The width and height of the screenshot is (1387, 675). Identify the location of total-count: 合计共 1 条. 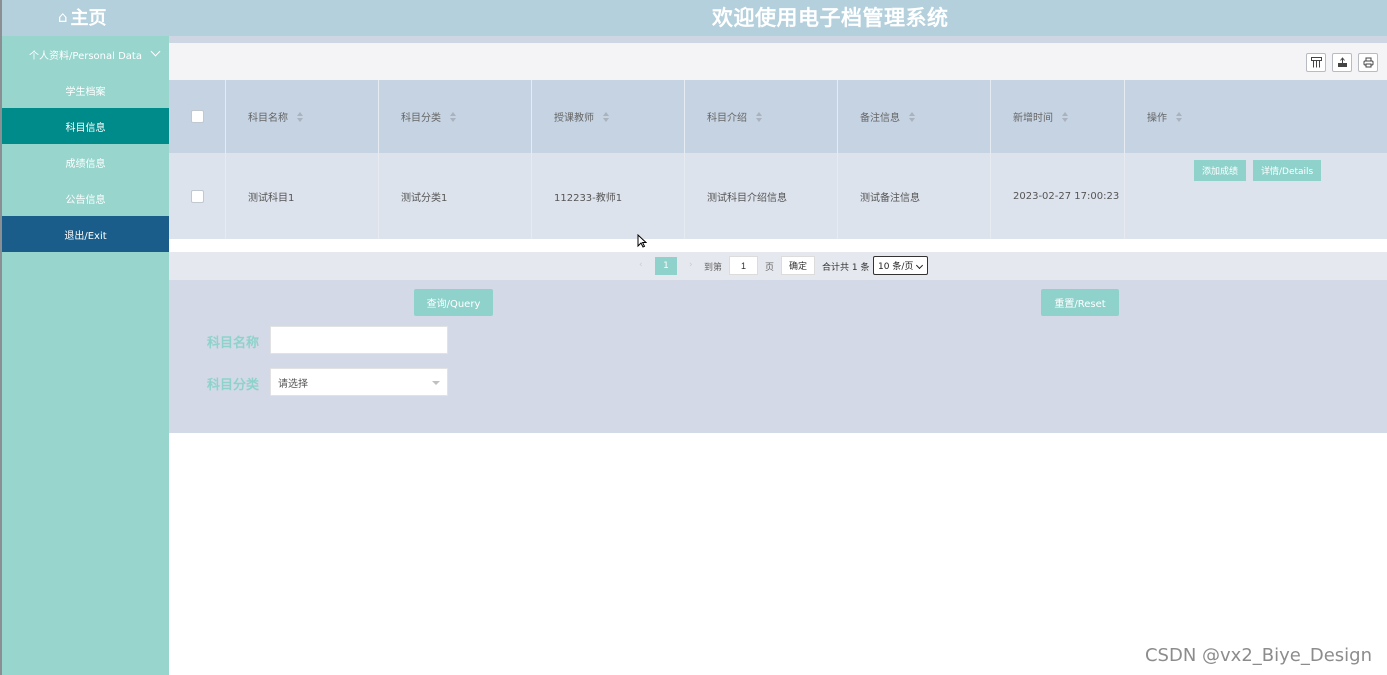
(846, 268).